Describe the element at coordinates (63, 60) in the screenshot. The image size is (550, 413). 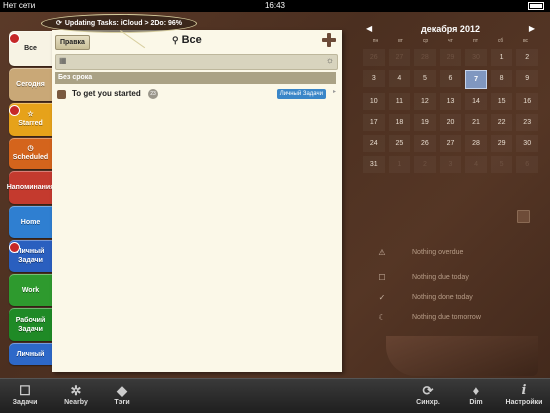
I see `calendar-icon: ▦` at that location.